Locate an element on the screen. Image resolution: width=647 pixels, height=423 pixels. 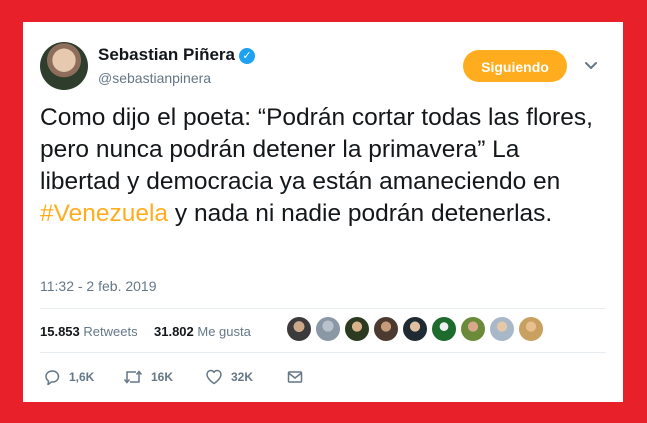
retweet-icon is located at coordinates (133, 377).